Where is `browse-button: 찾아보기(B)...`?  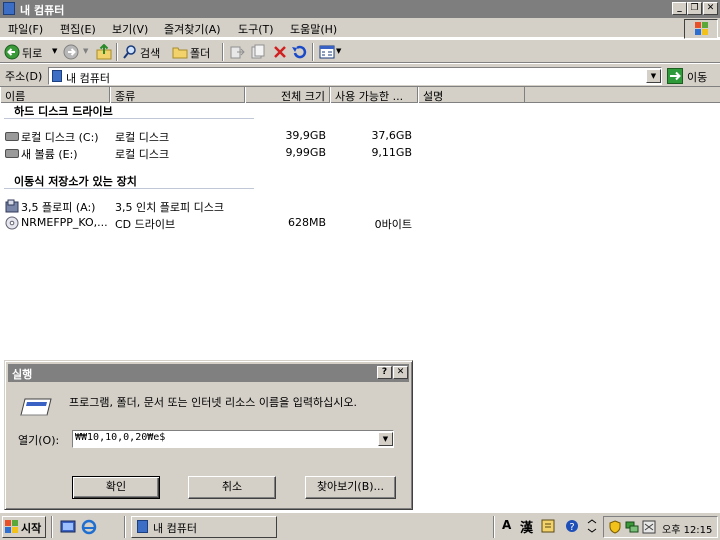
browse-button: 찾아보기(B)... is located at coordinates (350, 487).